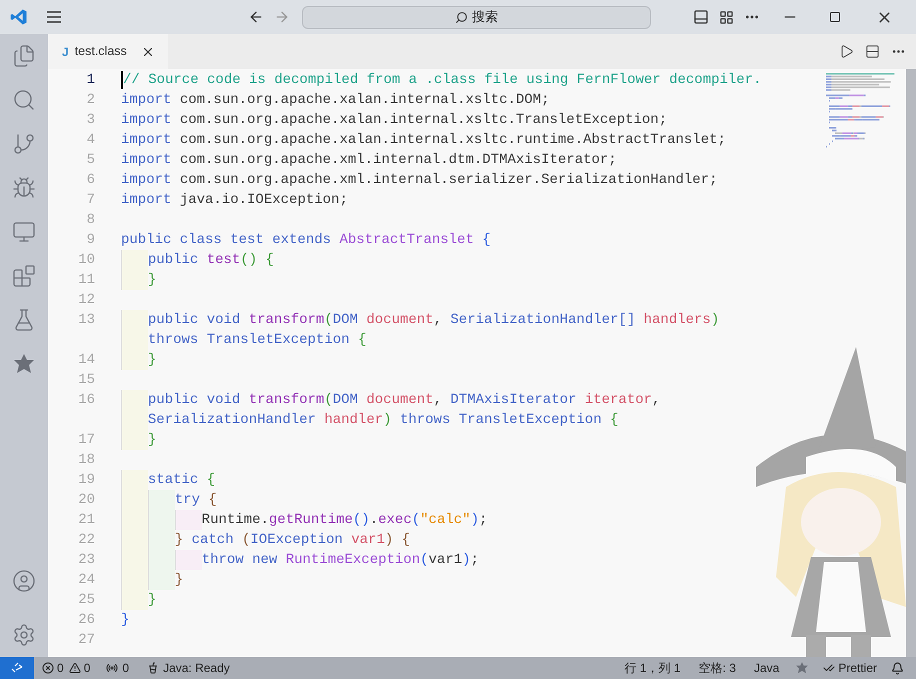 The image size is (916, 679). What do you see at coordinates (256, 17) in the screenshot?
I see `back-icon` at bounding box center [256, 17].